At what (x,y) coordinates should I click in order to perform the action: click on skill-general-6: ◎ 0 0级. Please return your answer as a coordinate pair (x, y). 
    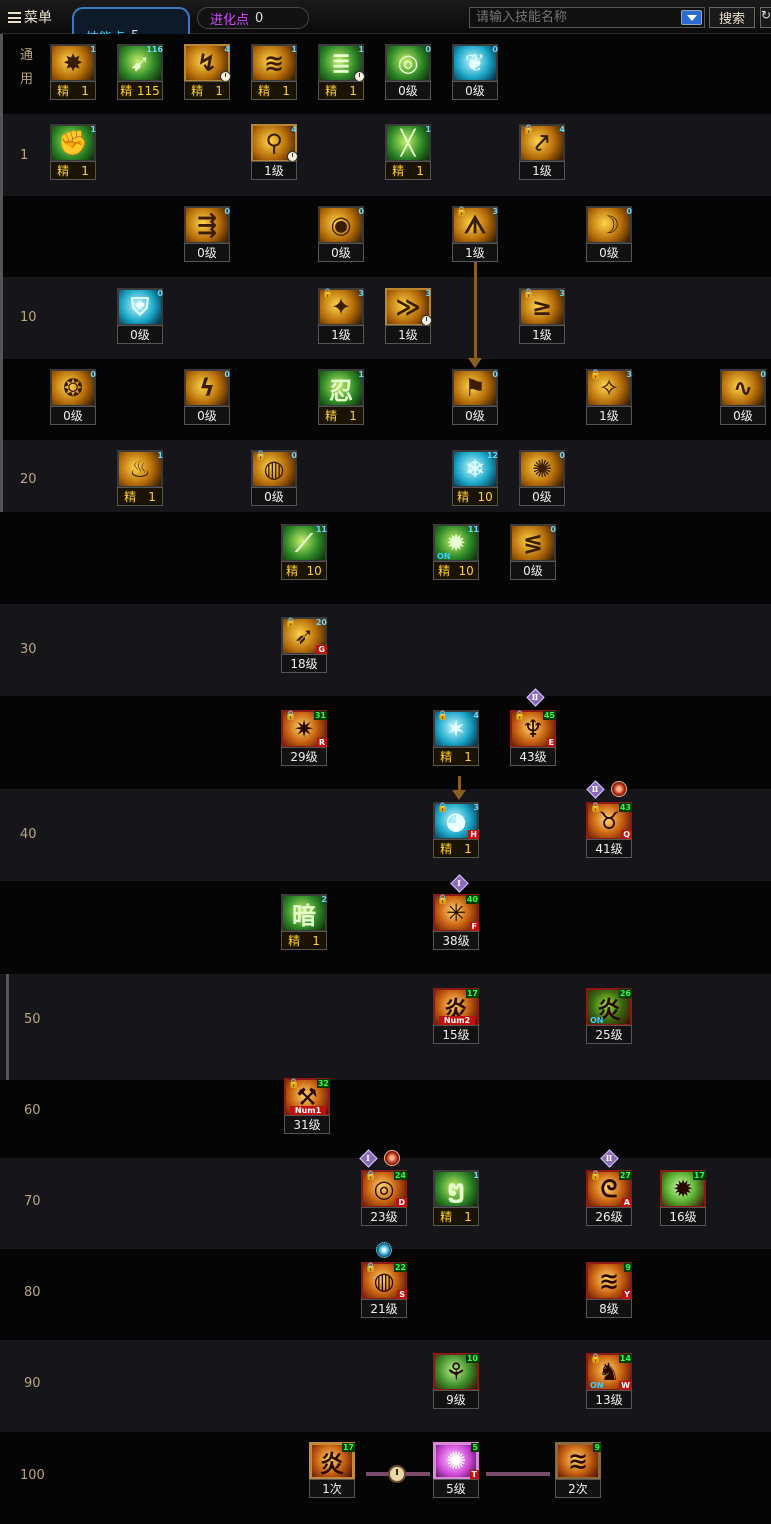
    Looking at the image, I should click on (409, 73).